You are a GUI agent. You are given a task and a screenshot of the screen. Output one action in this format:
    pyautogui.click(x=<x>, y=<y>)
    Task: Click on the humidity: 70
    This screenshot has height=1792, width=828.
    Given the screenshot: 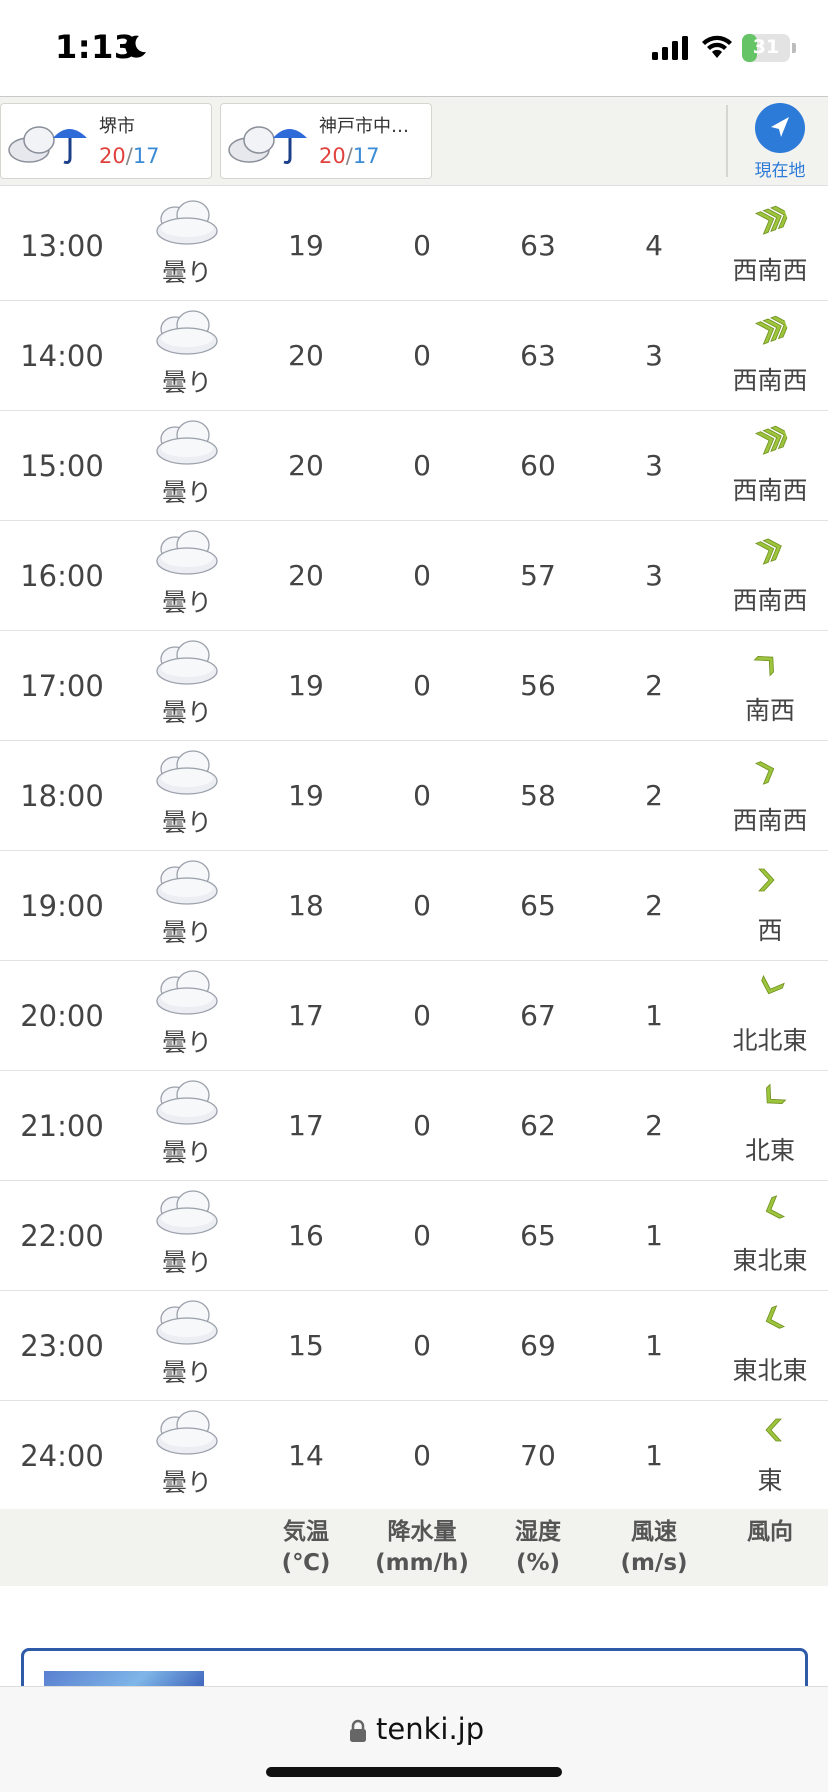 What is the action you would take?
    pyautogui.click(x=538, y=1455)
    